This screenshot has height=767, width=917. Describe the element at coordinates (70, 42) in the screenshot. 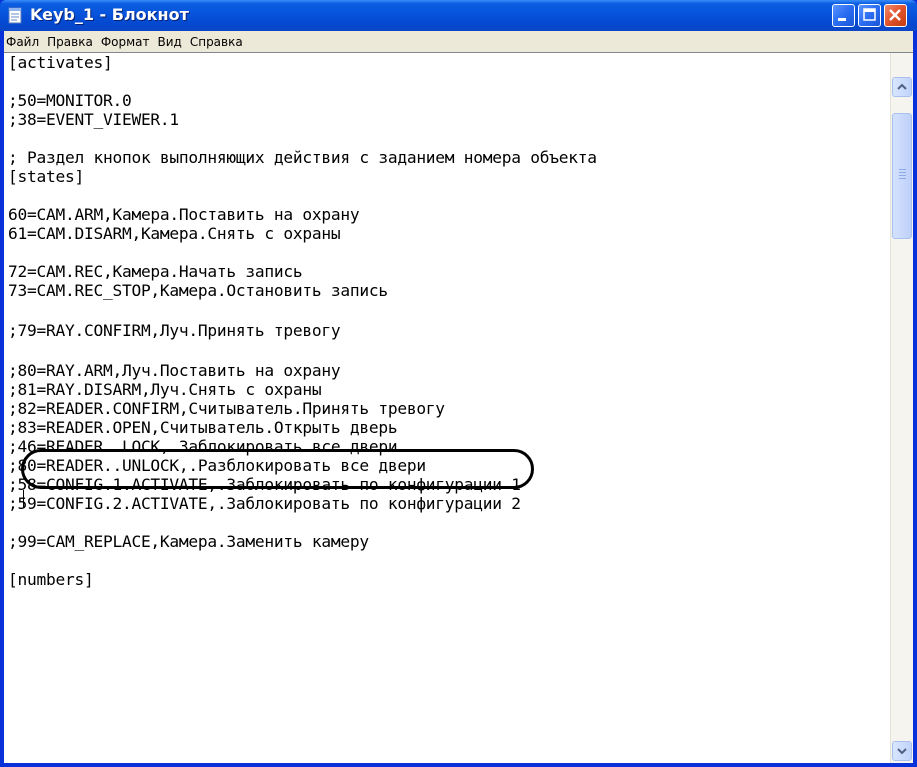

I see `menu-edit: Правка` at that location.